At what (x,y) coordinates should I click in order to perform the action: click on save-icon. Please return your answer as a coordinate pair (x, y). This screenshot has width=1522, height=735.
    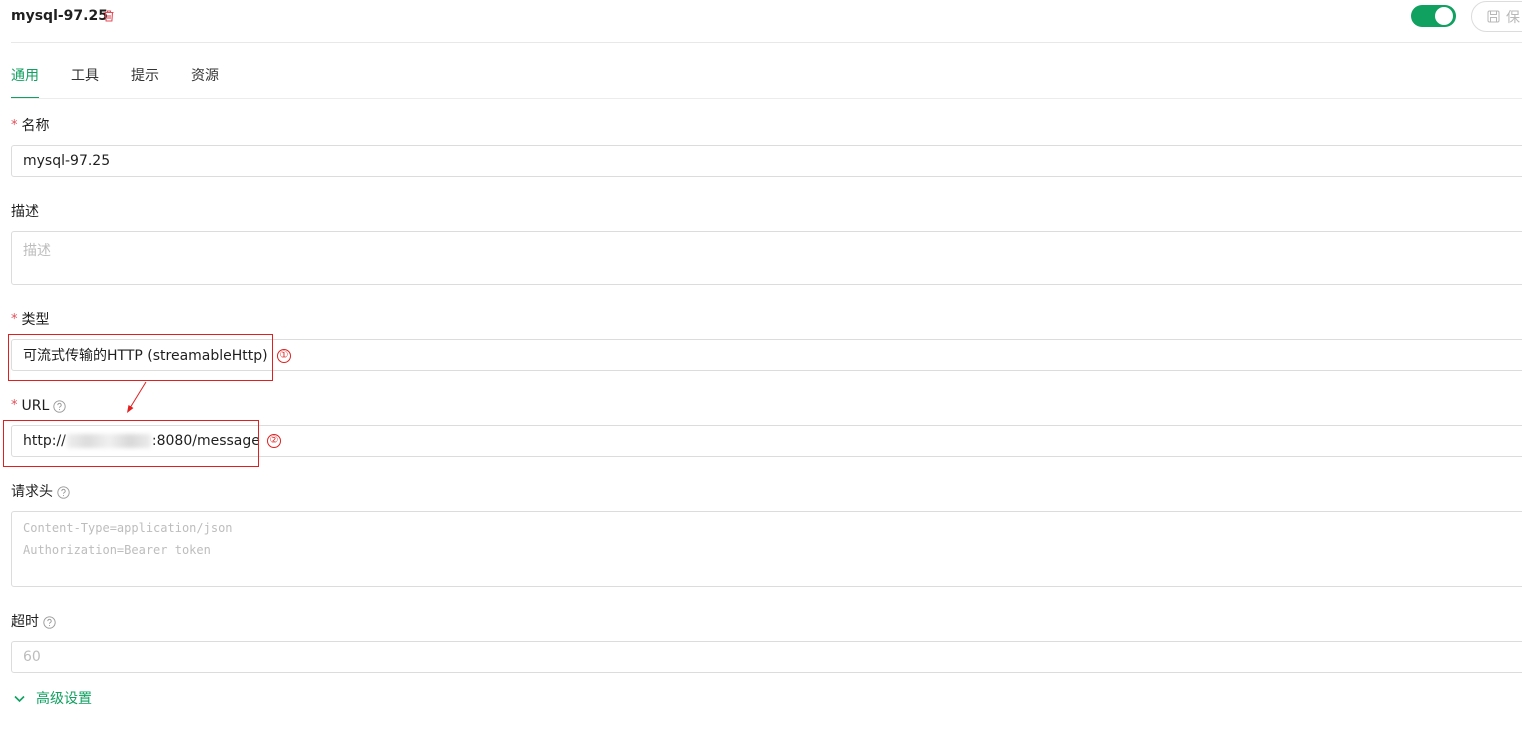
    Looking at the image, I should click on (1493, 16).